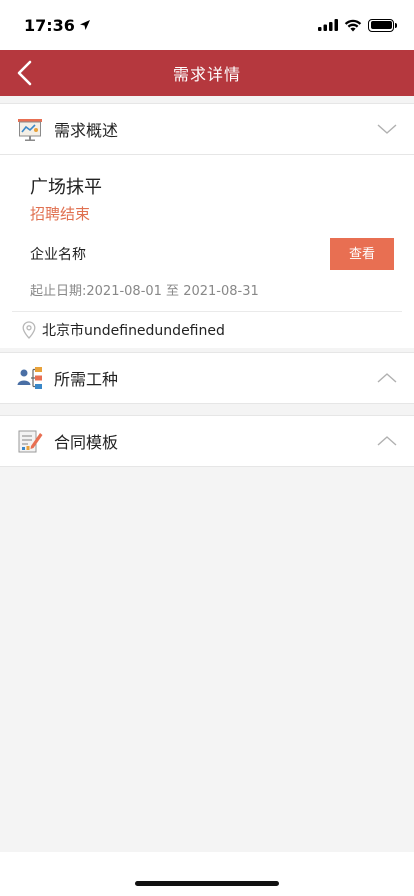  Describe the element at coordinates (362, 254) in the screenshot. I see `view-button: 查看` at that location.